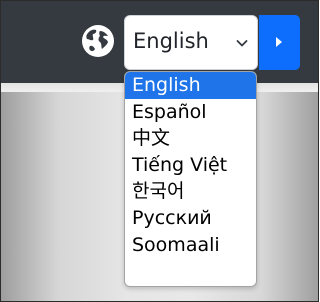 Image resolution: width=320 pixels, height=302 pixels. I want to click on language-option-somali: Soomaali, so click(190, 245).